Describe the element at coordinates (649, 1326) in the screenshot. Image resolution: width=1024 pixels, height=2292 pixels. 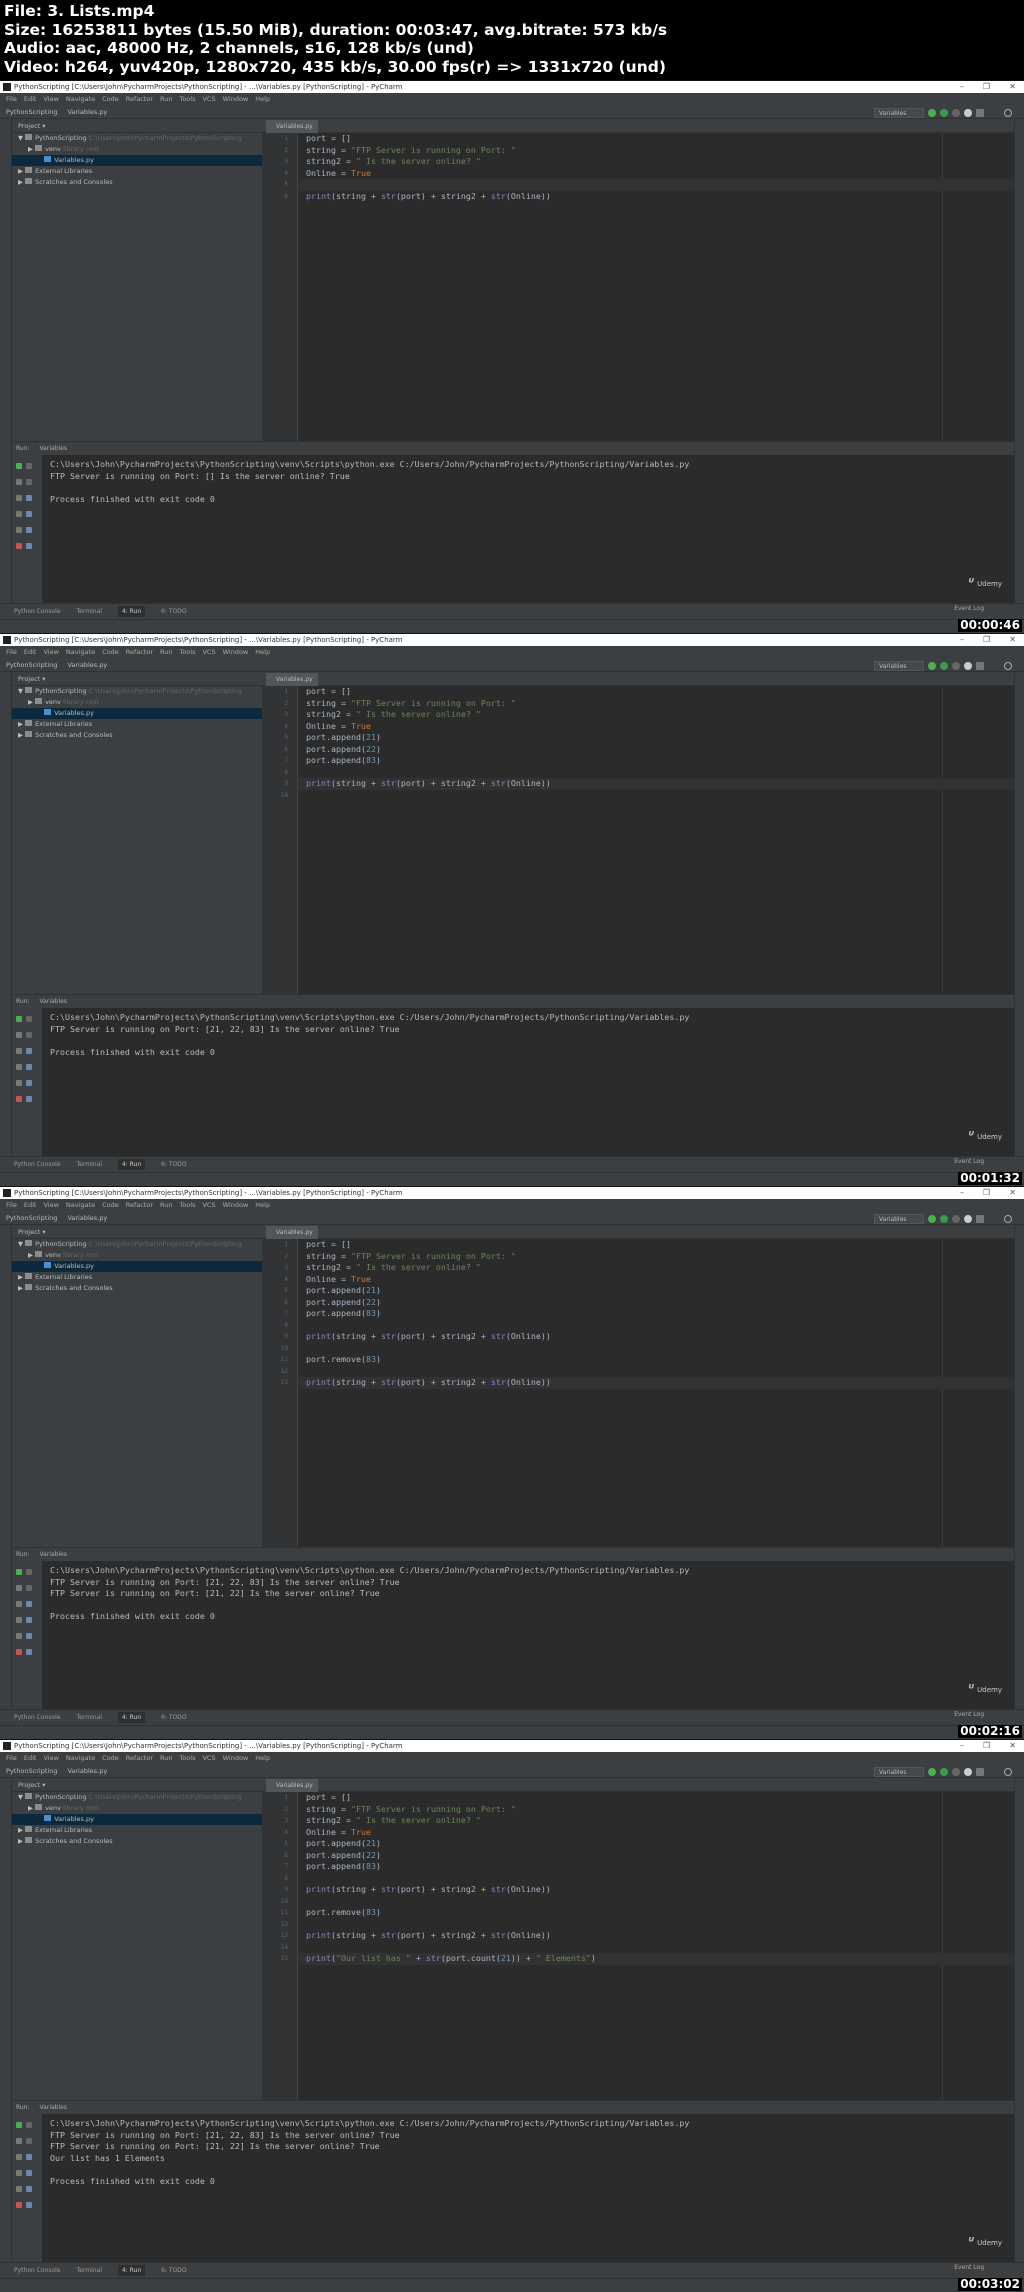
I see `code-line: 8` at that location.